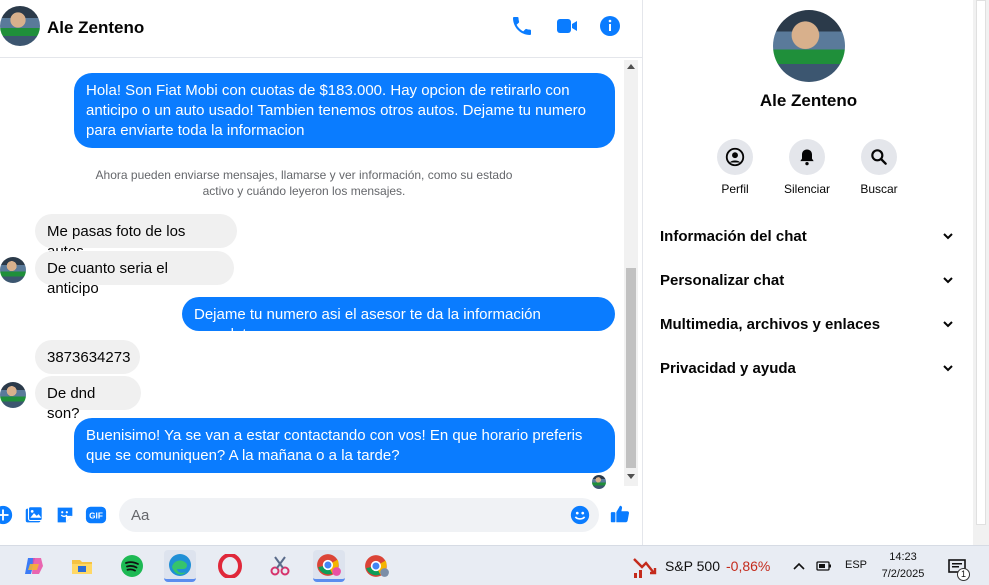  I want to click on edge-icon, so click(180, 564).